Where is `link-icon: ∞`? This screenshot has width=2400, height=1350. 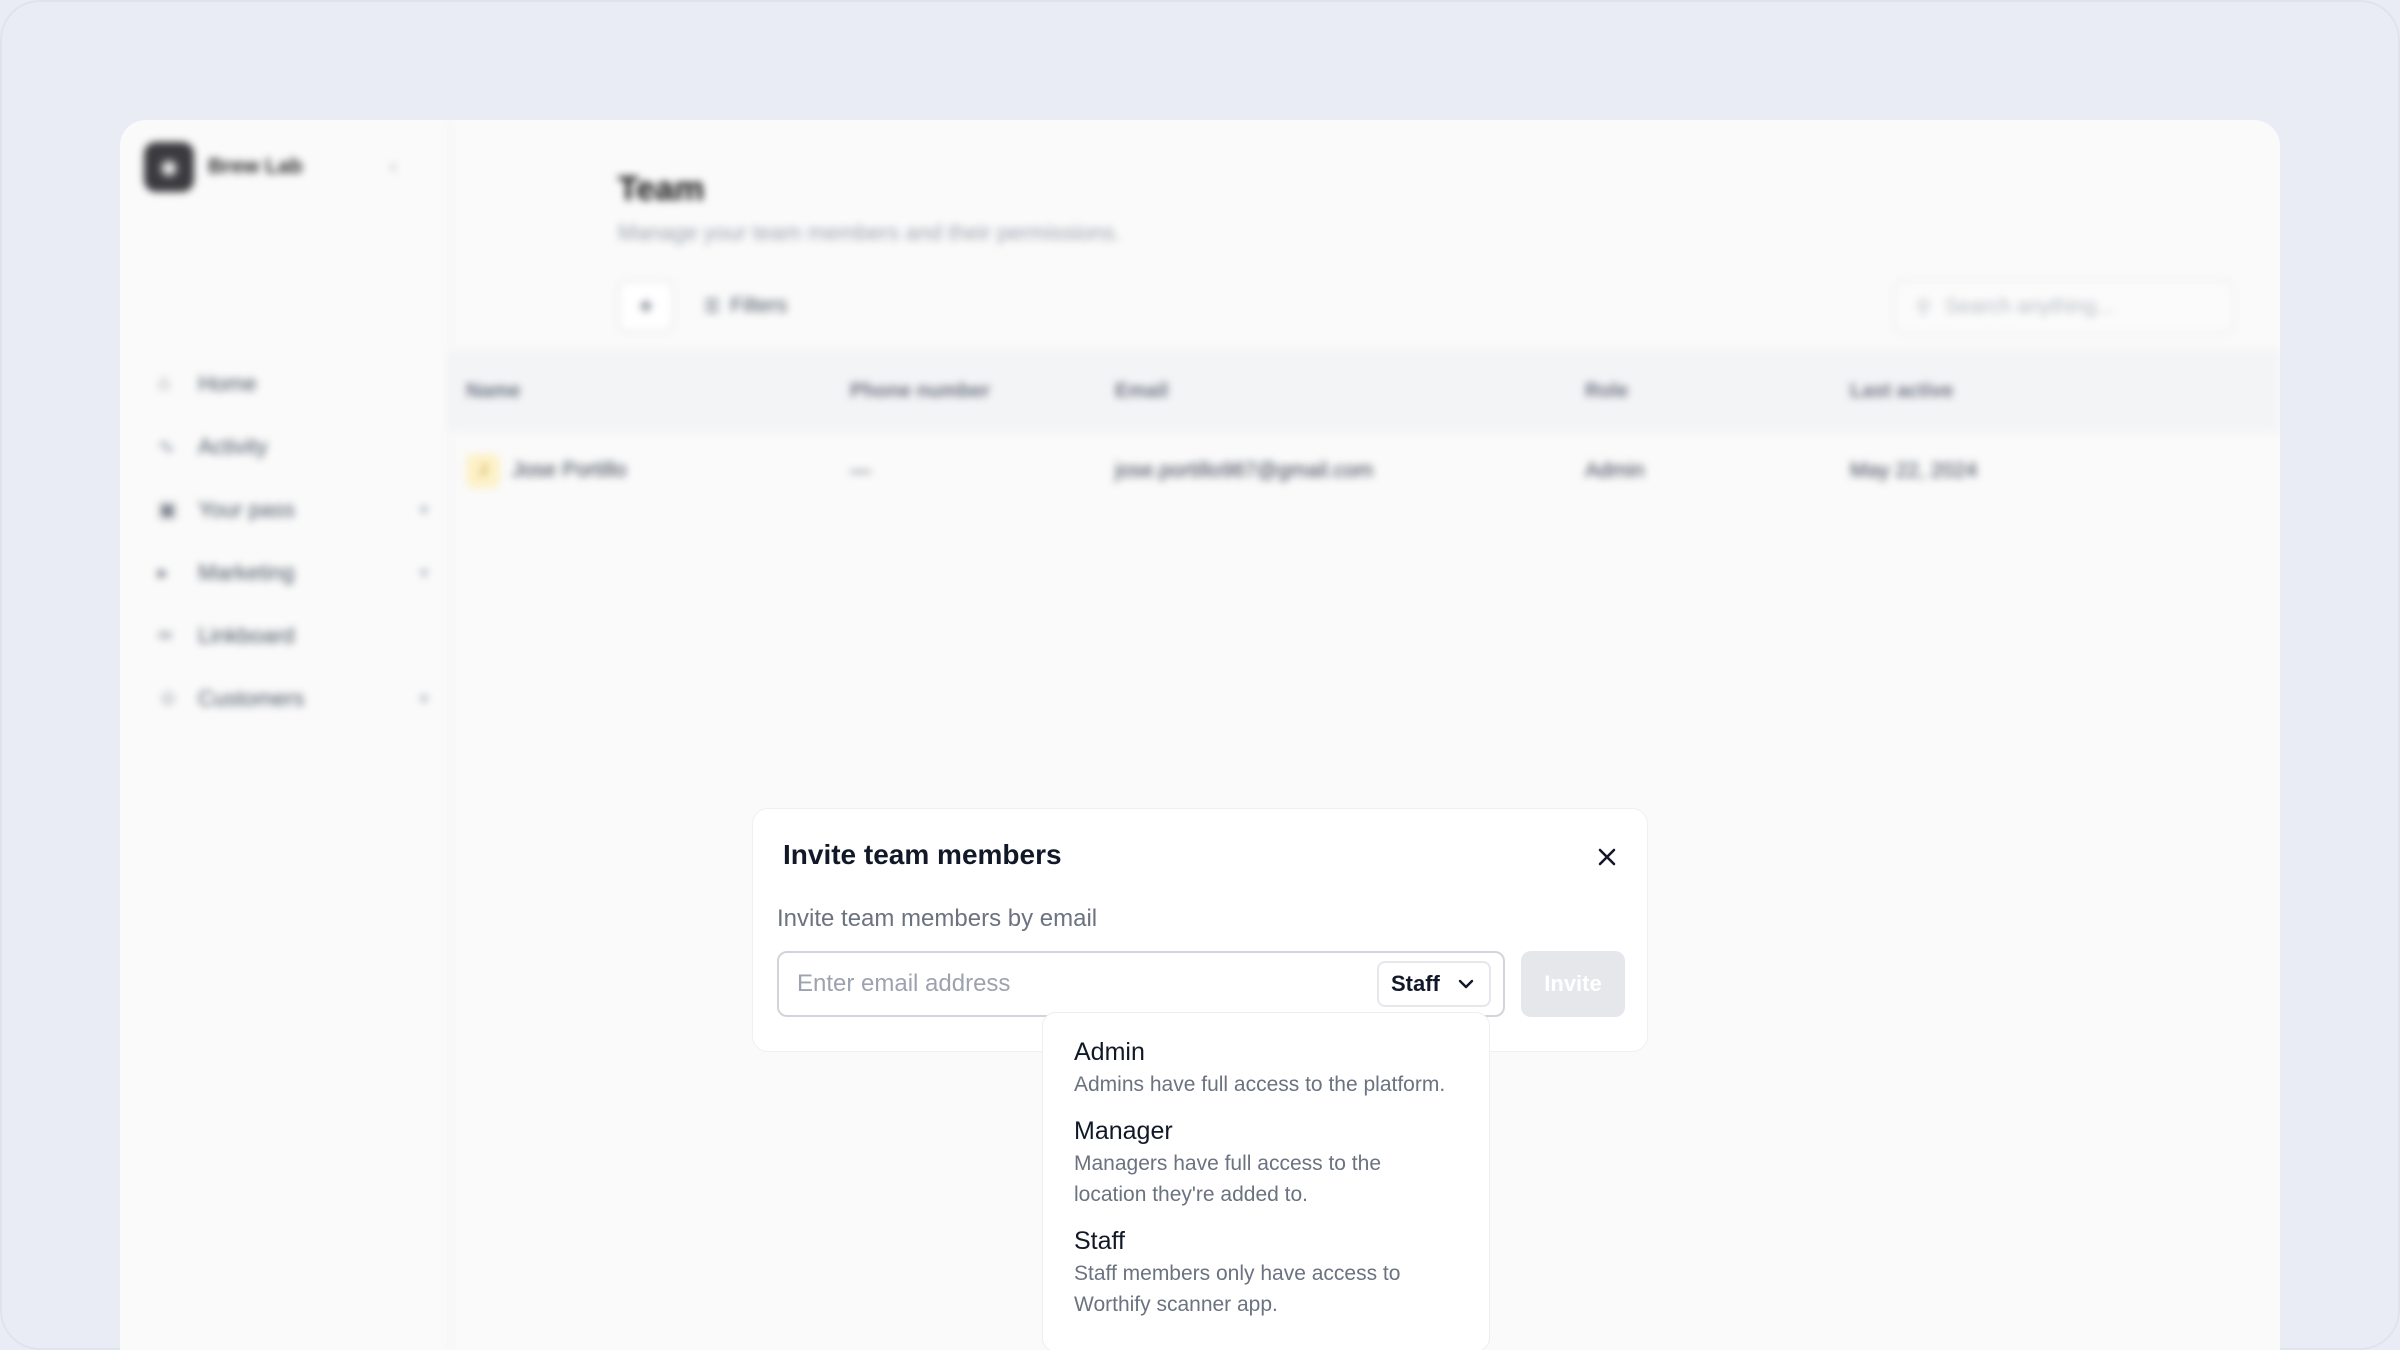 link-icon: ∞ is located at coordinates (165, 635).